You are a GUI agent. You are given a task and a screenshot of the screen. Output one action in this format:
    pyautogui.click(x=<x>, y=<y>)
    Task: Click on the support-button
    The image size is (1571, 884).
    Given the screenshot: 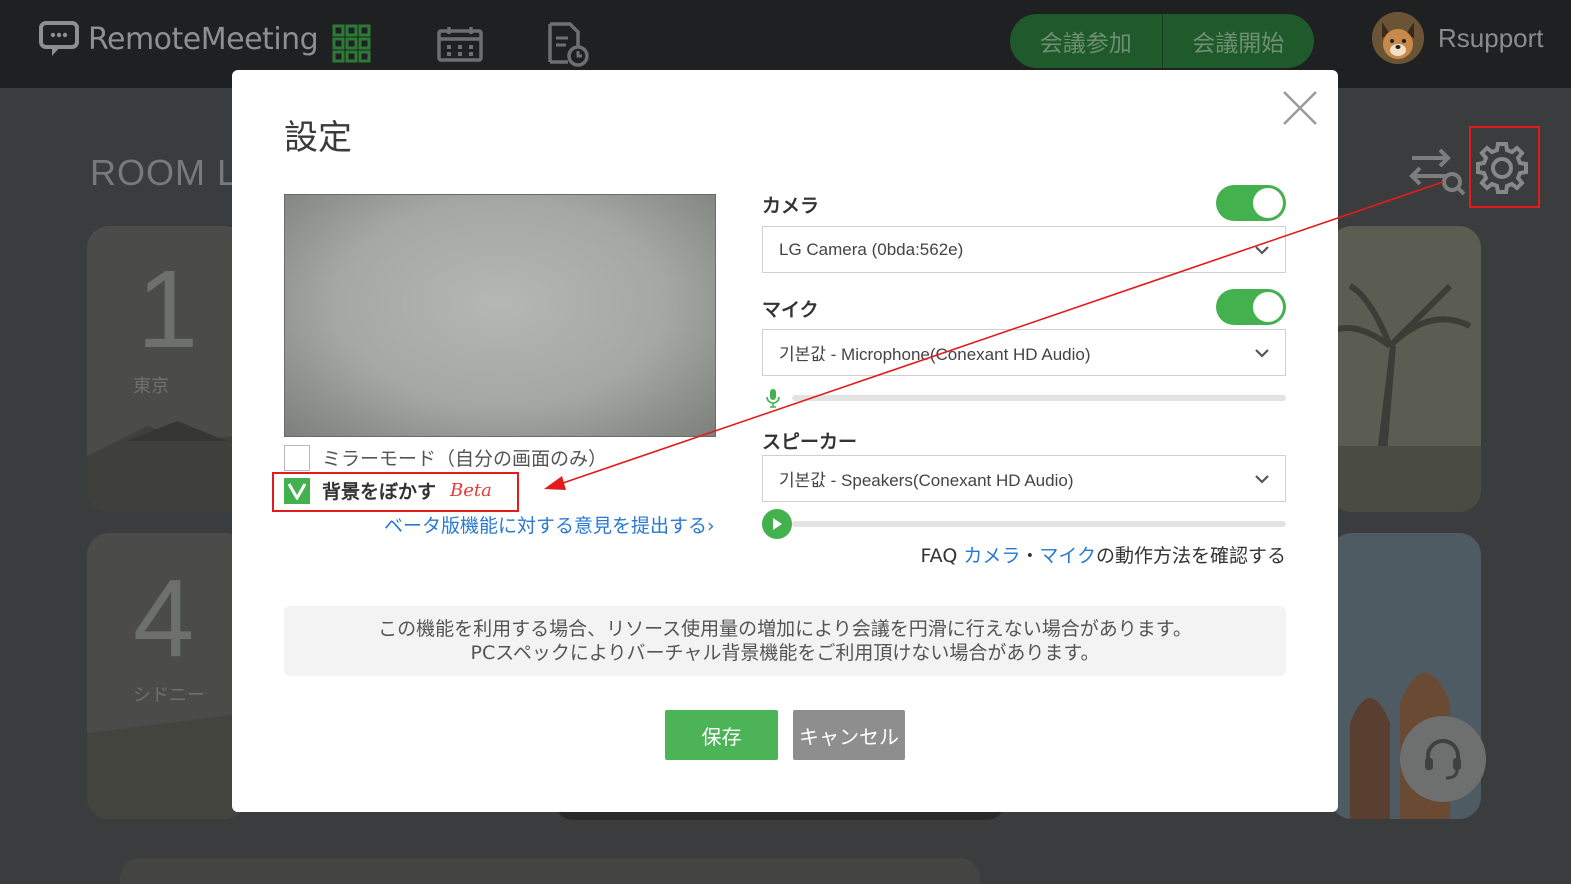 What is the action you would take?
    pyautogui.click(x=1443, y=759)
    